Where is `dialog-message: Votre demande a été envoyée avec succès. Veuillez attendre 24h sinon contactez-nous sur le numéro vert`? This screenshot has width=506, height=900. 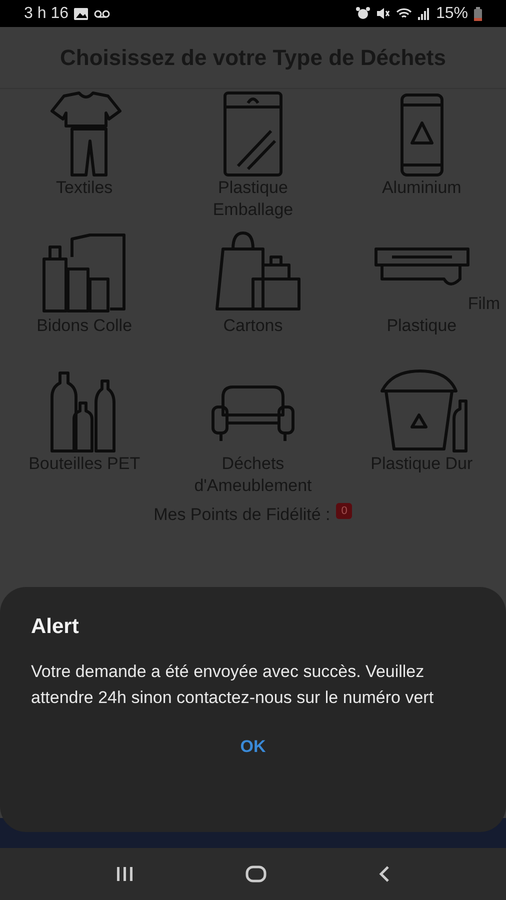
dialog-message: Votre demande a été envoyée avec succès. Veuillez attendre 24h sinon contactez-nous sur le numéro vert is located at coordinates (233, 685).